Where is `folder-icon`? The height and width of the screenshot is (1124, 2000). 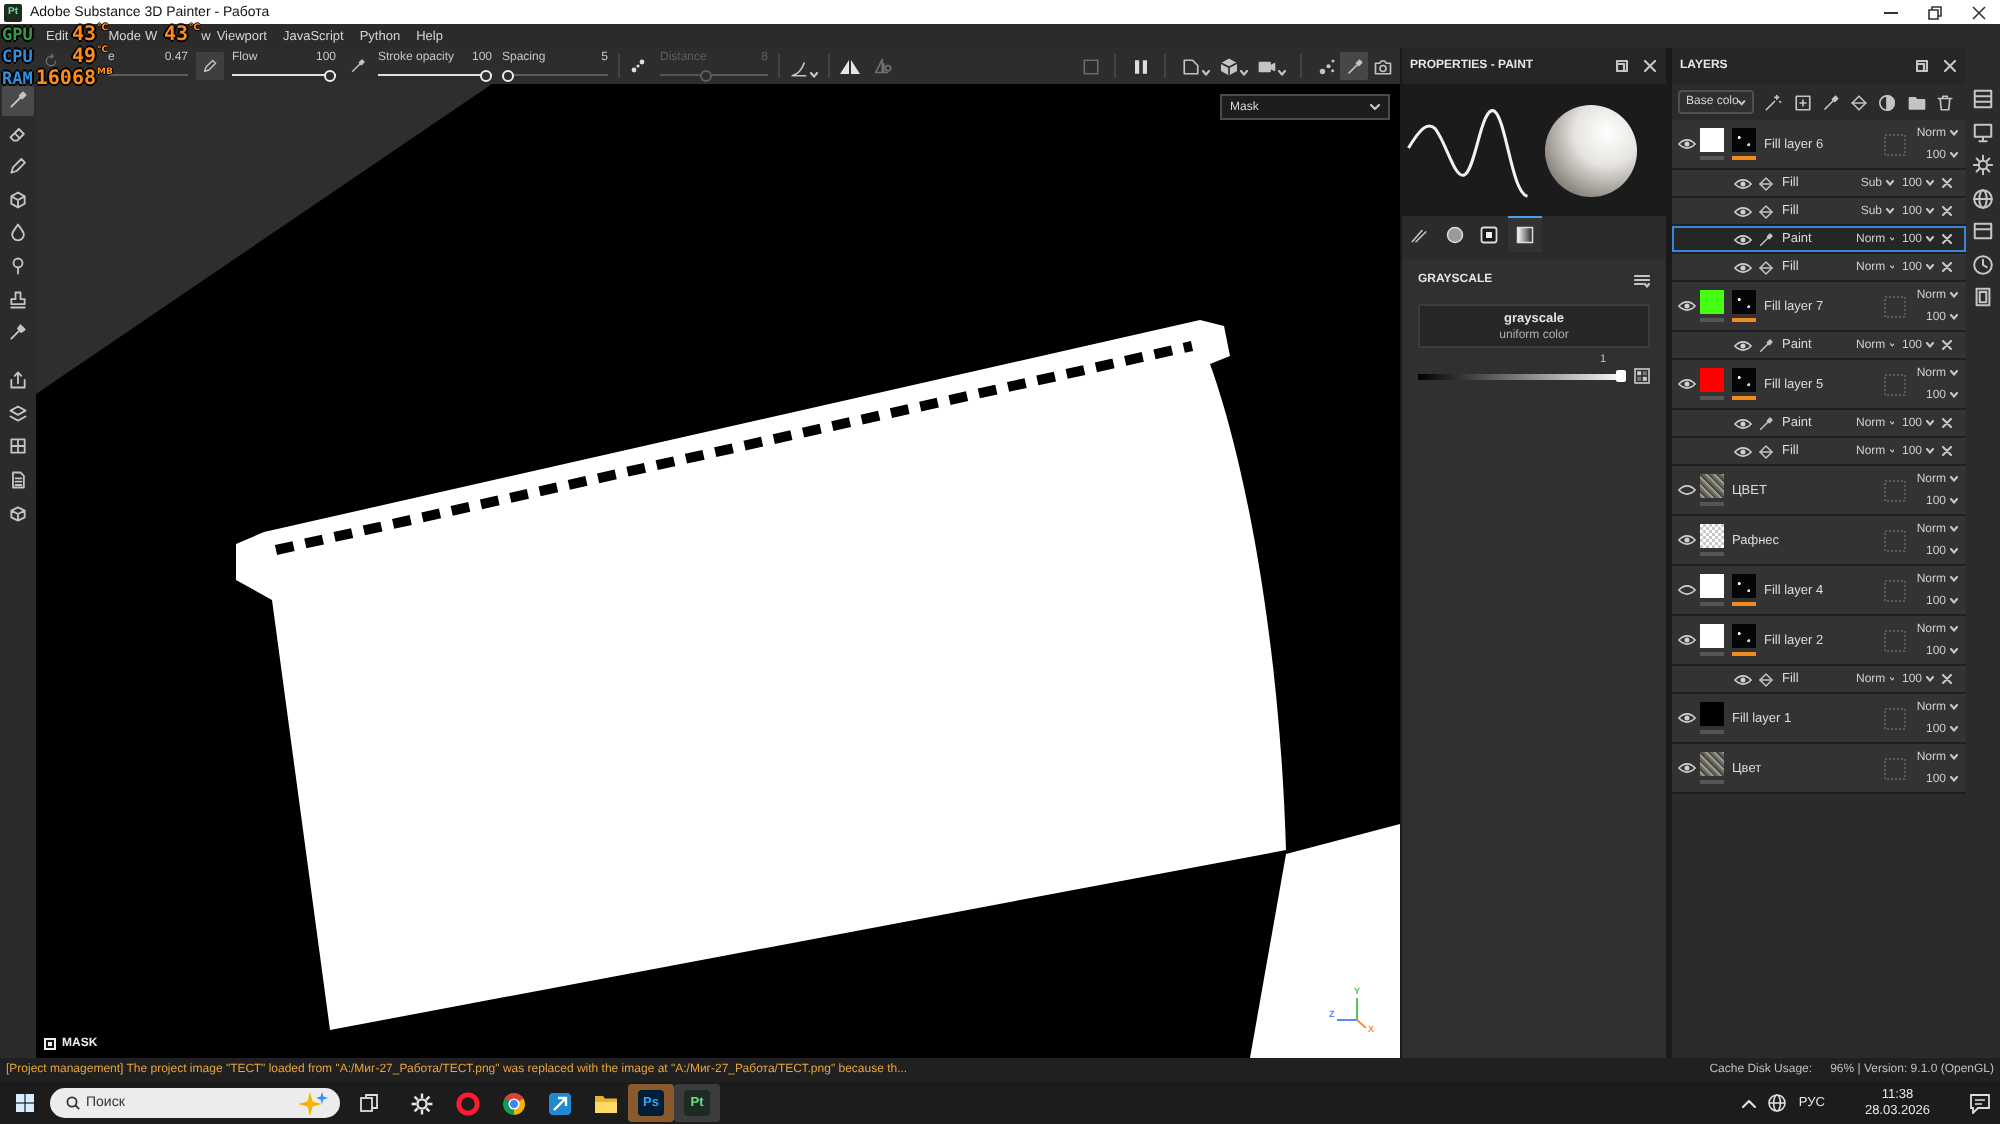 folder-icon is located at coordinates (1916, 102).